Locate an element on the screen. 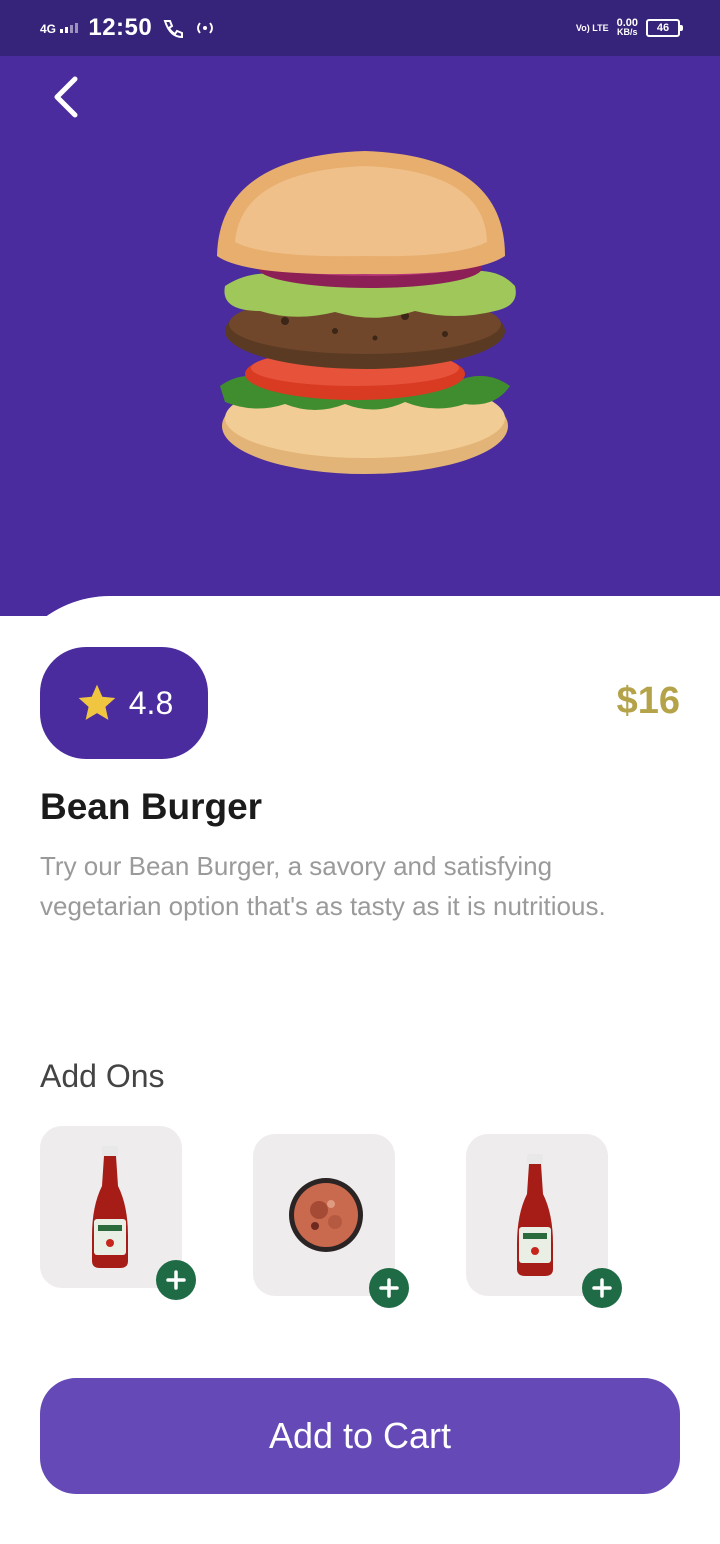 The image size is (720, 1544). speed-unit: KB/s is located at coordinates (627, 32).